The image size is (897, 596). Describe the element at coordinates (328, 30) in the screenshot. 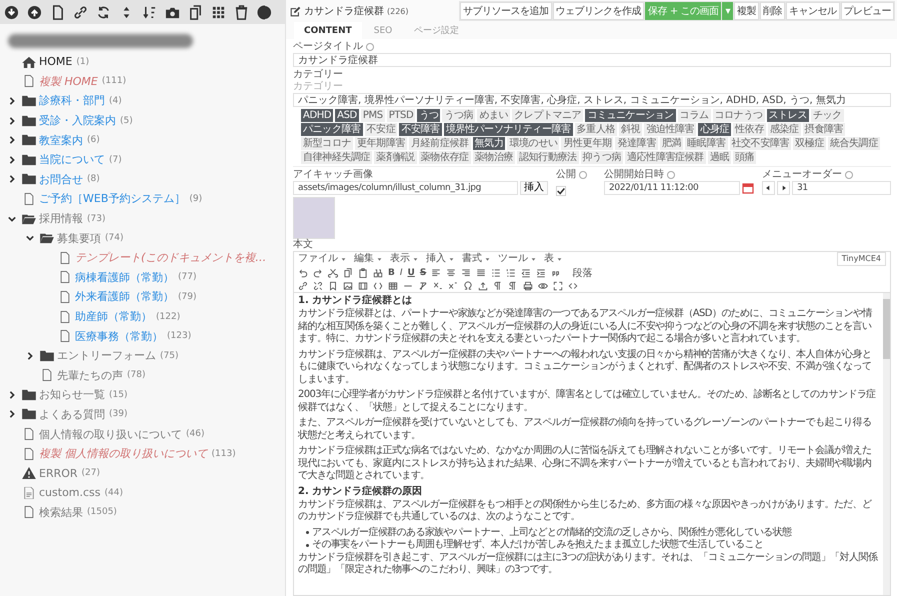

I see `tab: CONTENT` at that location.